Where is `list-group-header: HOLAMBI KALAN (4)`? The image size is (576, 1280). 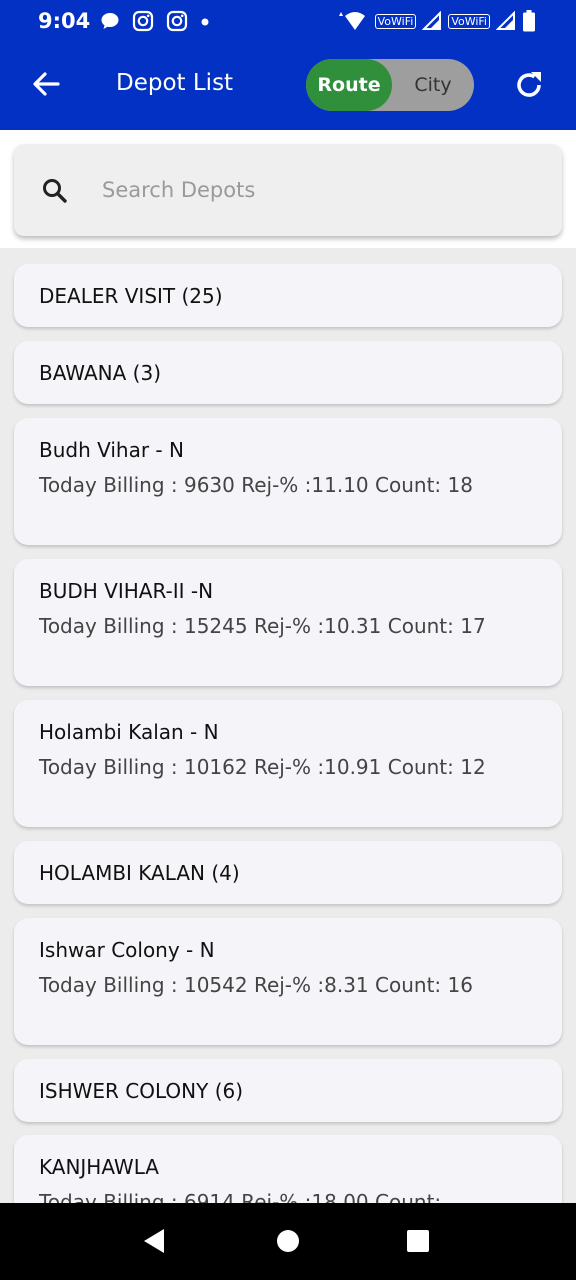
list-group-header: HOLAMBI KALAN (4) is located at coordinates (288, 872).